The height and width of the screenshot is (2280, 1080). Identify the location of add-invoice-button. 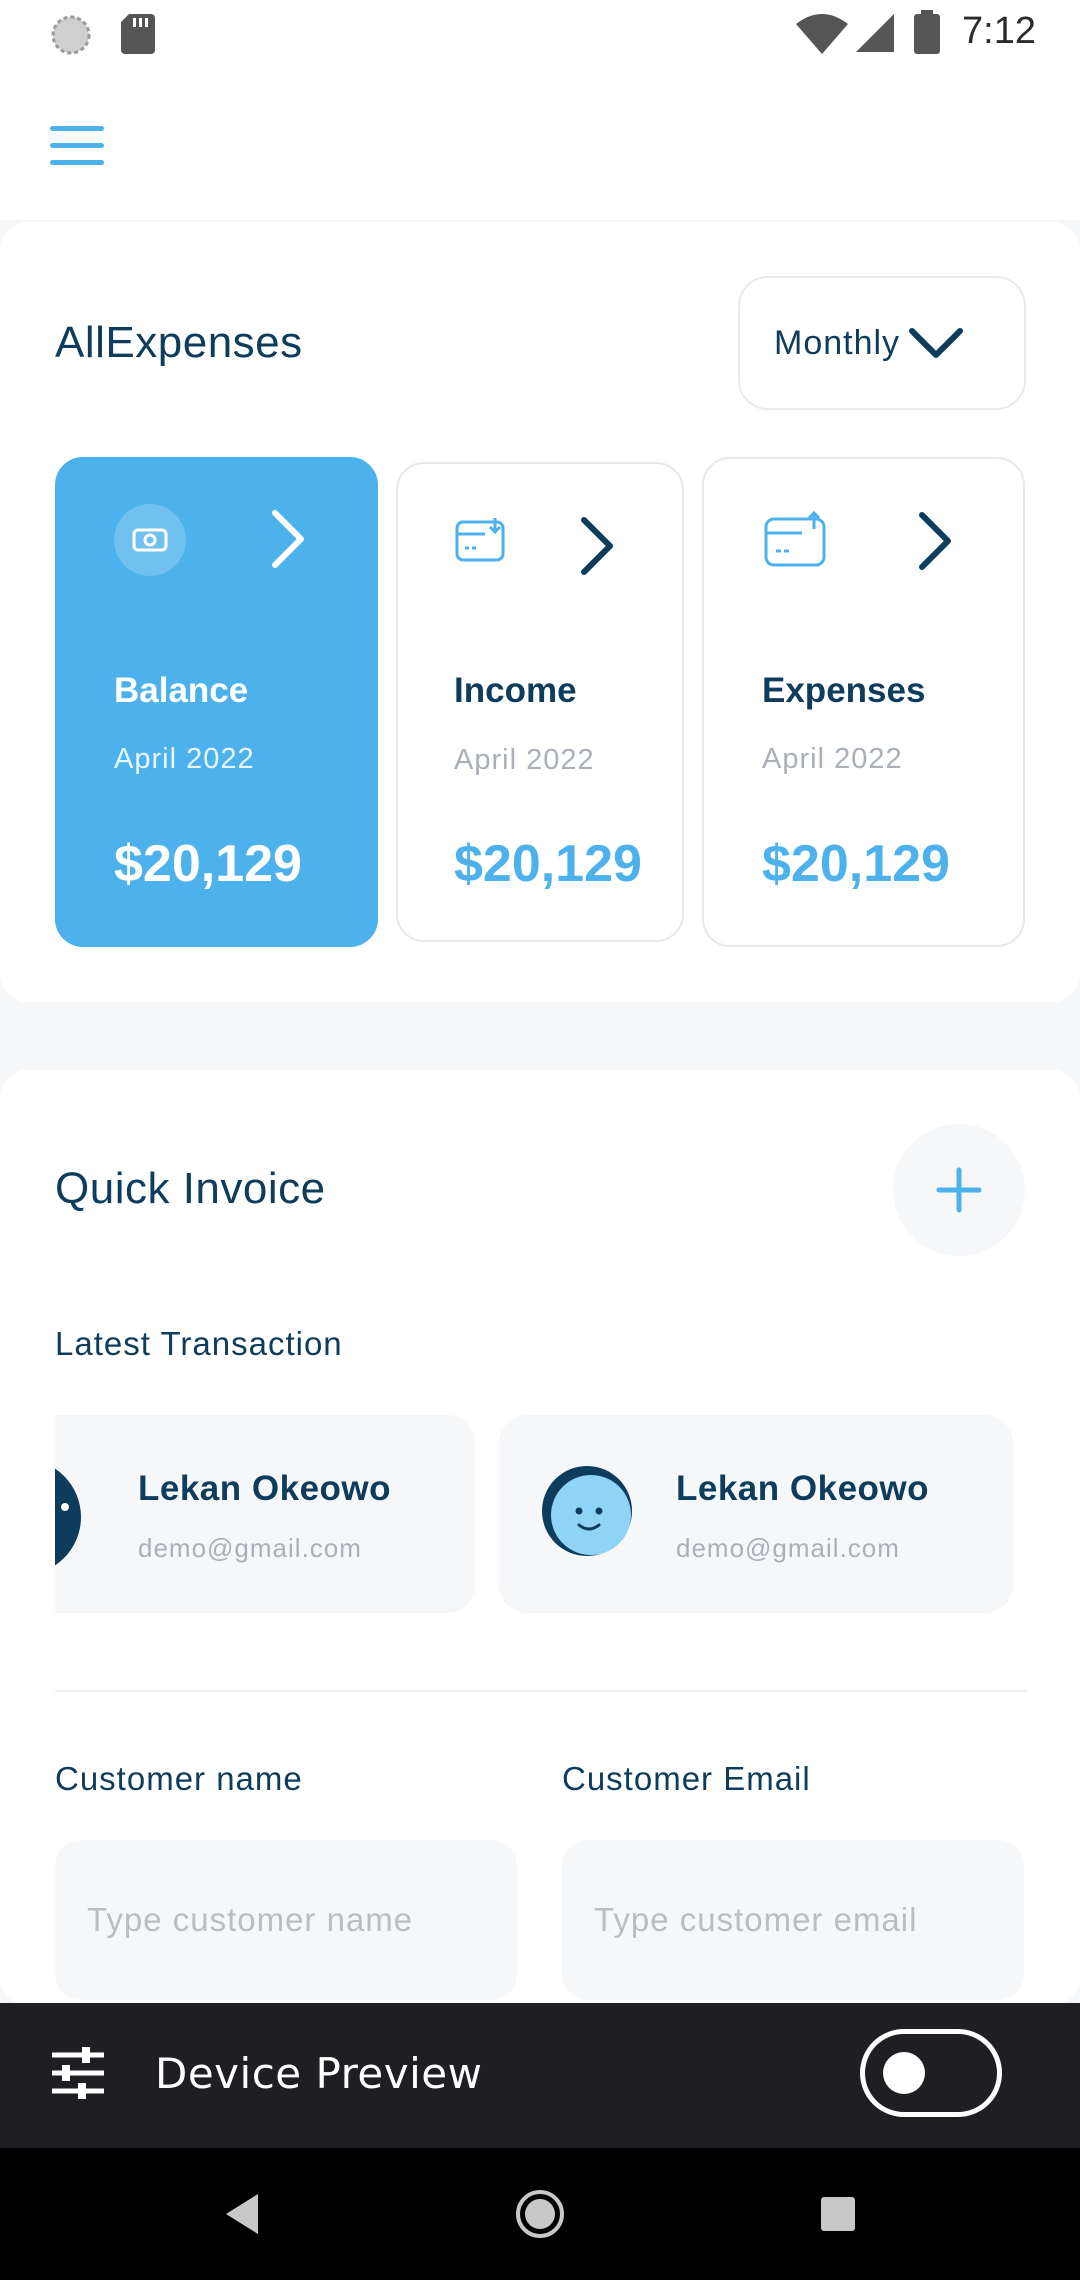
(959, 1190).